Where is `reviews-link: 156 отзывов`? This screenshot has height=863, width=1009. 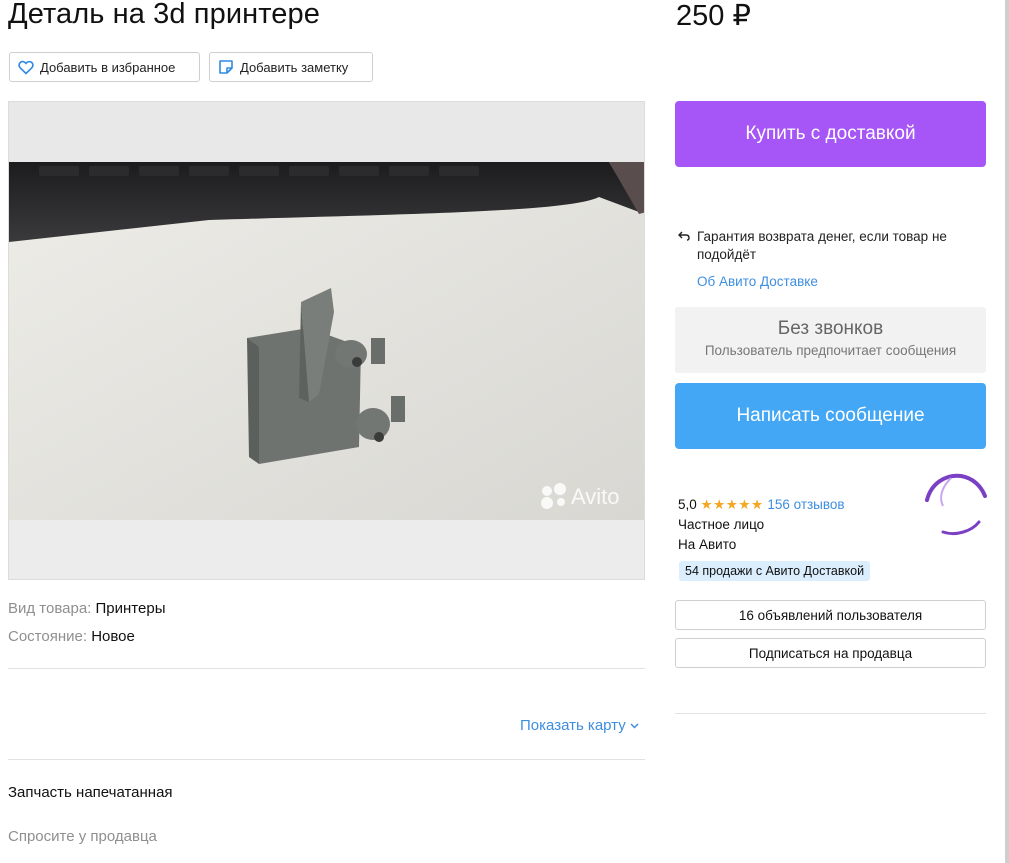 reviews-link: 156 отзывов is located at coordinates (805, 504).